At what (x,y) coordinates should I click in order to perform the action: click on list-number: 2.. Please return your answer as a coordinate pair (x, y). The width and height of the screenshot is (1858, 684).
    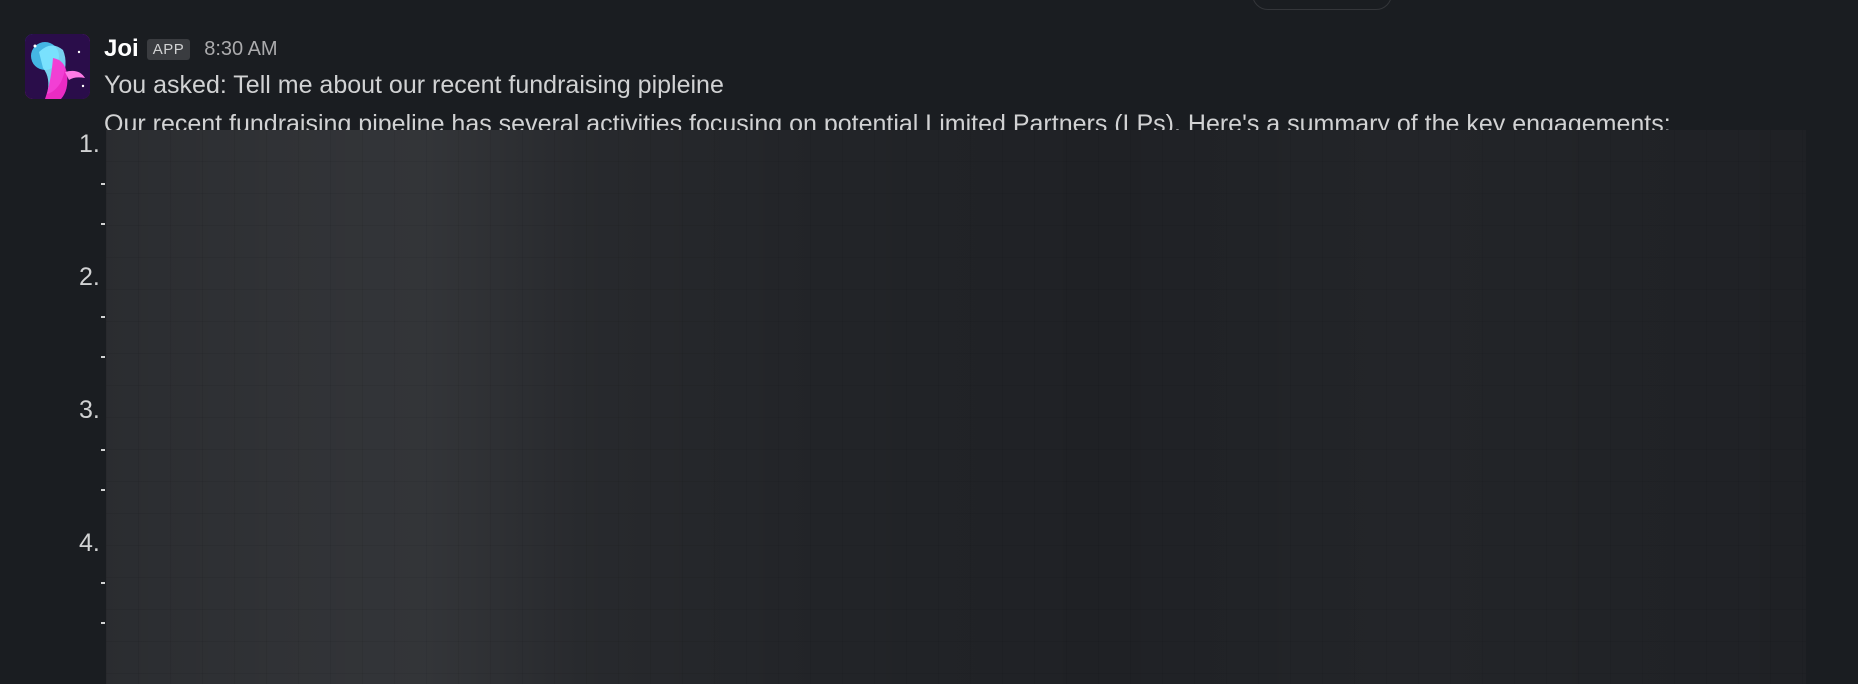
    Looking at the image, I should click on (89, 277).